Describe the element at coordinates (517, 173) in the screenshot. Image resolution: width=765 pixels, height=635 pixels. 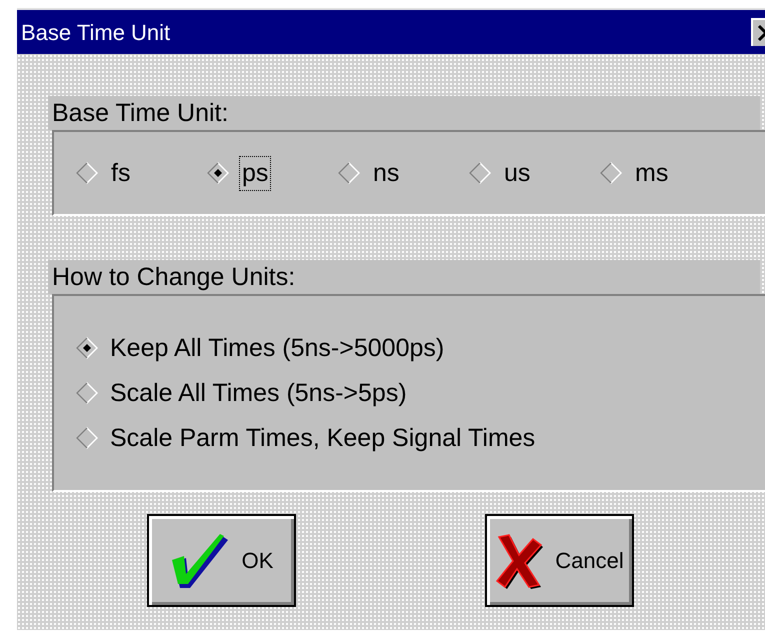
I see `radio-label: us` at that location.